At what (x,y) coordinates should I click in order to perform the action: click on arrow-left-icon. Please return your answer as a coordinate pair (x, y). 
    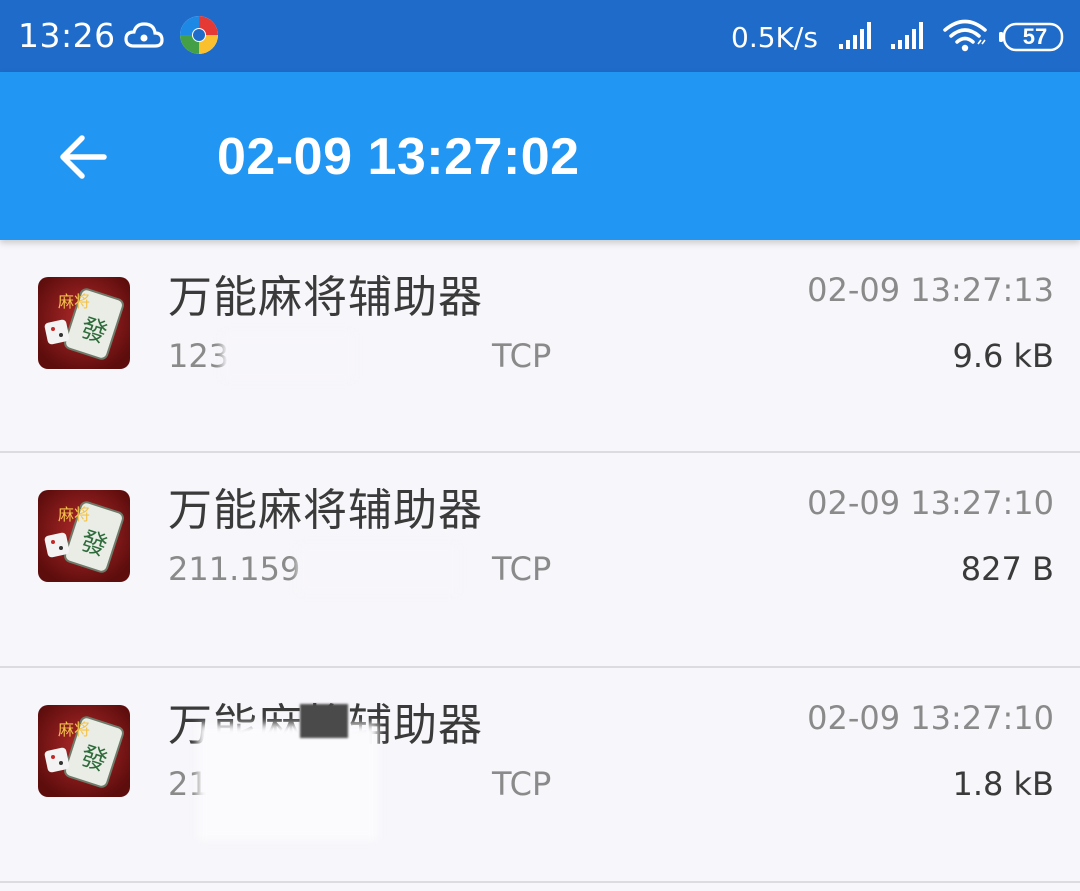
    Looking at the image, I should click on (83, 157).